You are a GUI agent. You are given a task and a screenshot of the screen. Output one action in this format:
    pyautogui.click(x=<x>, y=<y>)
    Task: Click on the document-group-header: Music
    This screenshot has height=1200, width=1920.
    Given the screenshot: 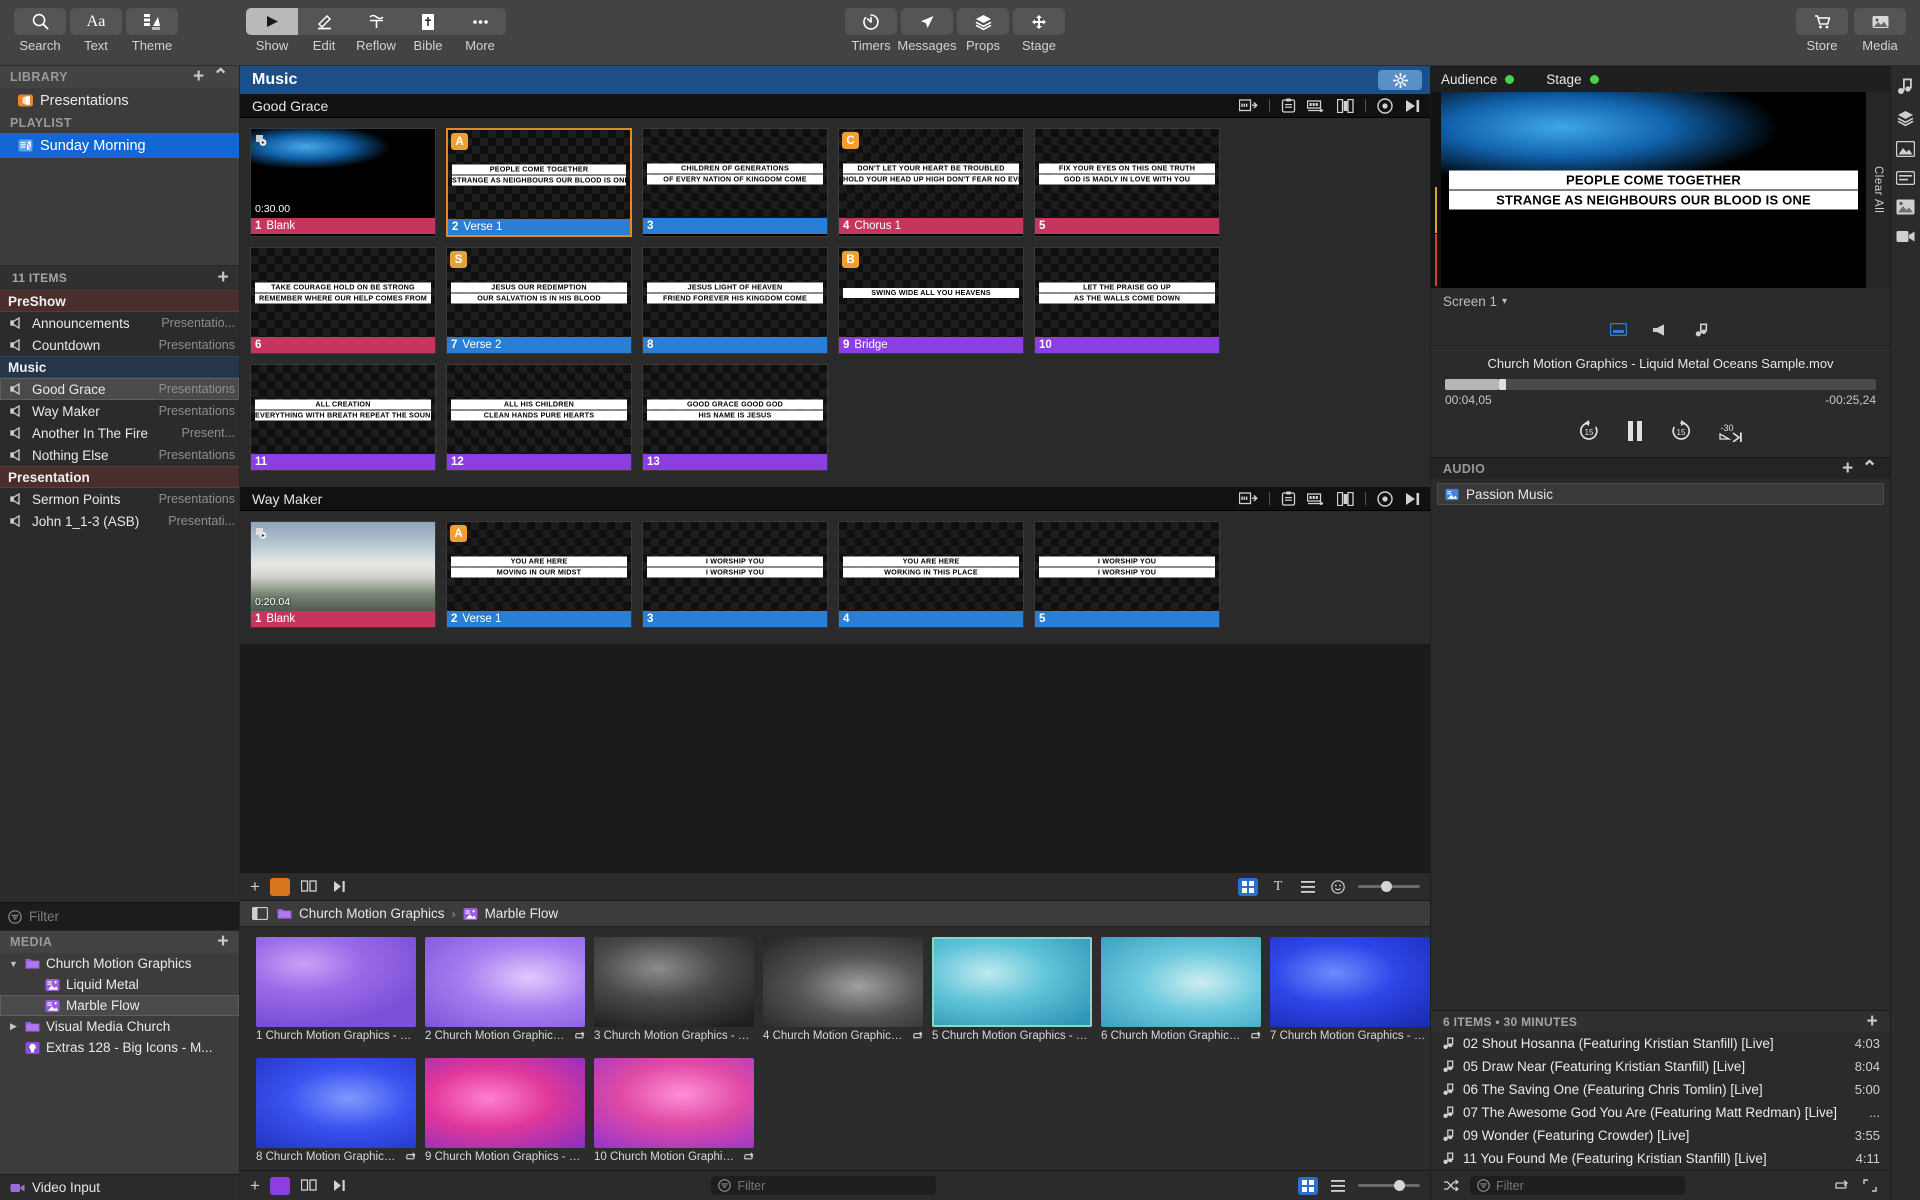 What is the action you would take?
    pyautogui.click(x=119, y=367)
    